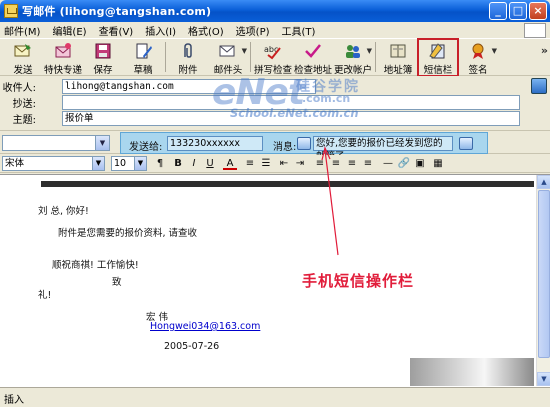 This screenshot has width=550, height=407. I want to click on menu-insert: 插入(I), so click(160, 30).